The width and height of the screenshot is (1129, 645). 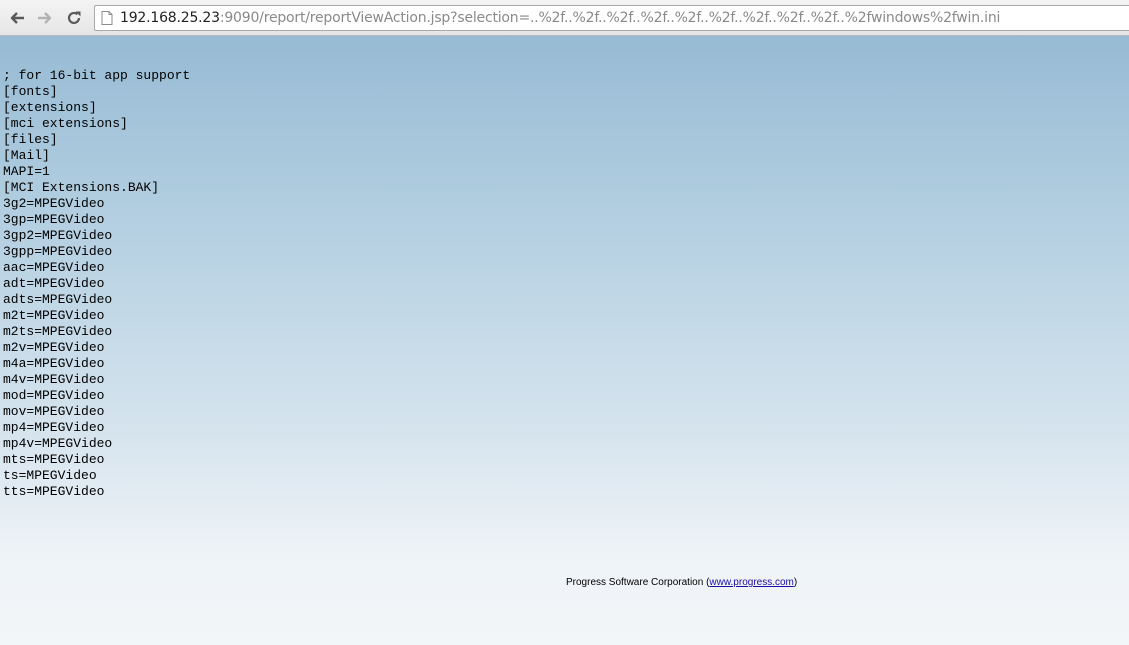 I want to click on ini-line: aac=MPEGVideo, so click(x=54, y=267).